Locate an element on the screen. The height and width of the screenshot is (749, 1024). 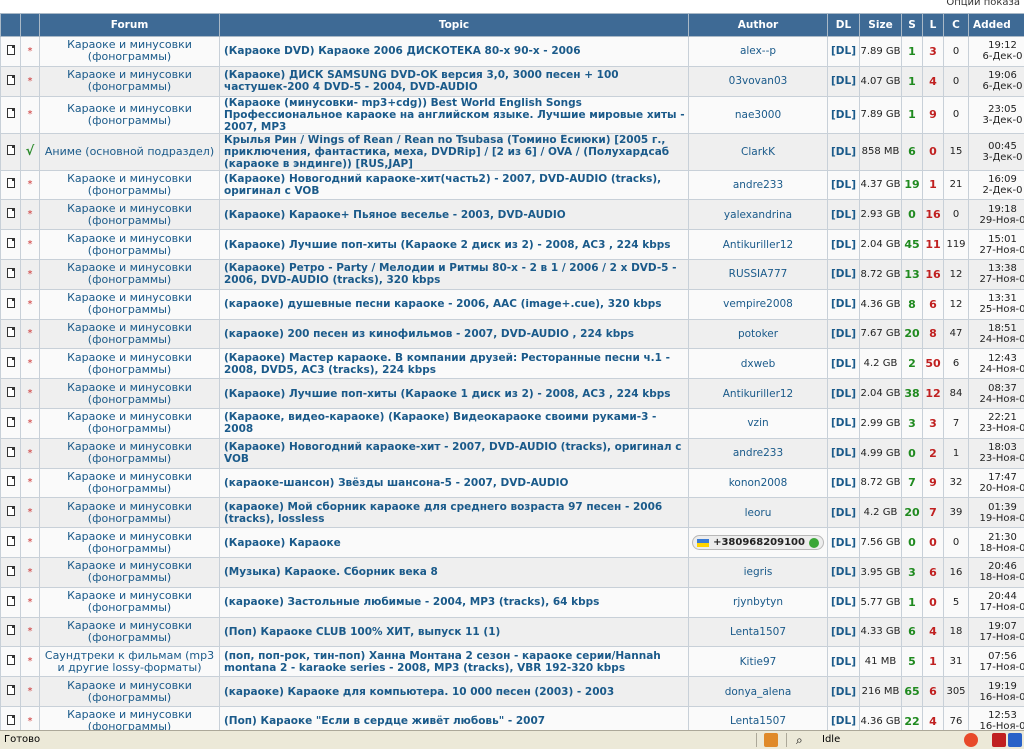
topic-link: (Караоке) Караоке is located at coordinates (282, 543).